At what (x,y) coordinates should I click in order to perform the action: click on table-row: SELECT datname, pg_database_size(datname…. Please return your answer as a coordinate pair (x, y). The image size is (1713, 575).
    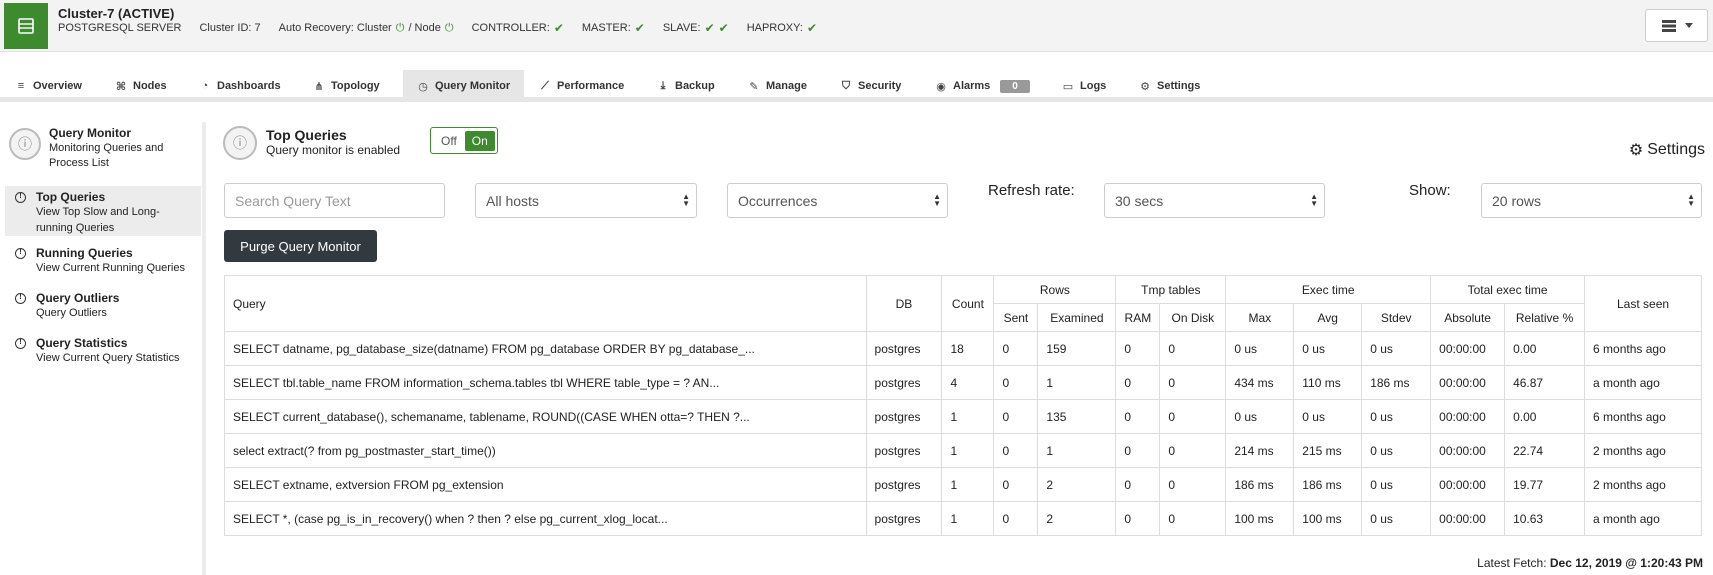
    Looking at the image, I should click on (963, 348).